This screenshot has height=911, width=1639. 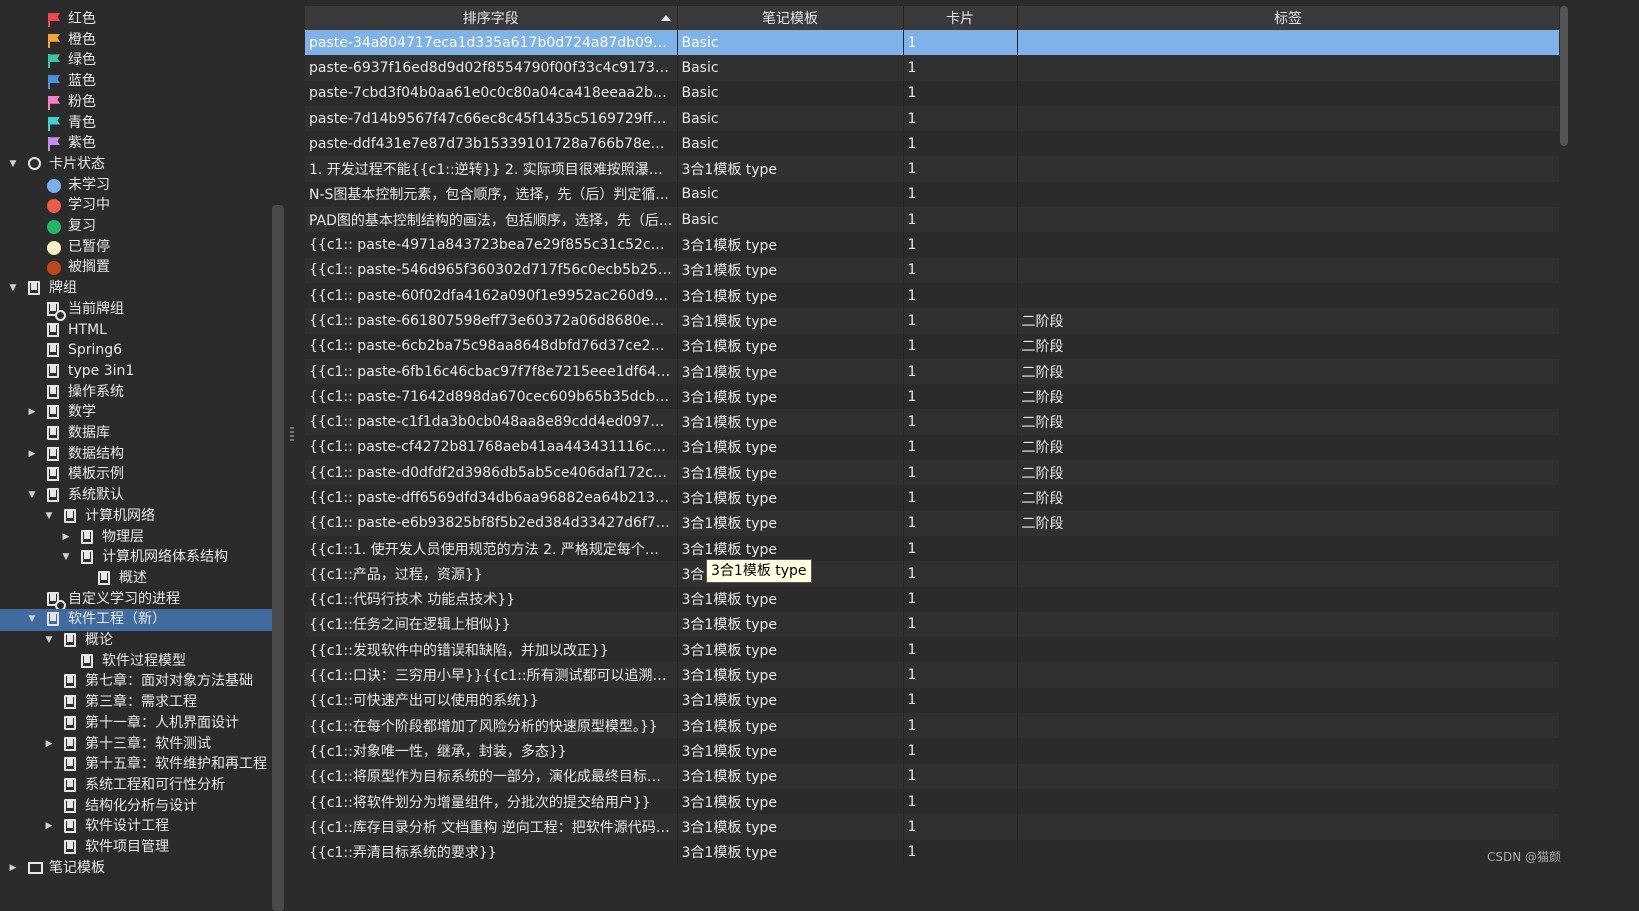 What do you see at coordinates (136, 807) in the screenshot?
I see `deck-item: 结构化分析与设计` at bounding box center [136, 807].